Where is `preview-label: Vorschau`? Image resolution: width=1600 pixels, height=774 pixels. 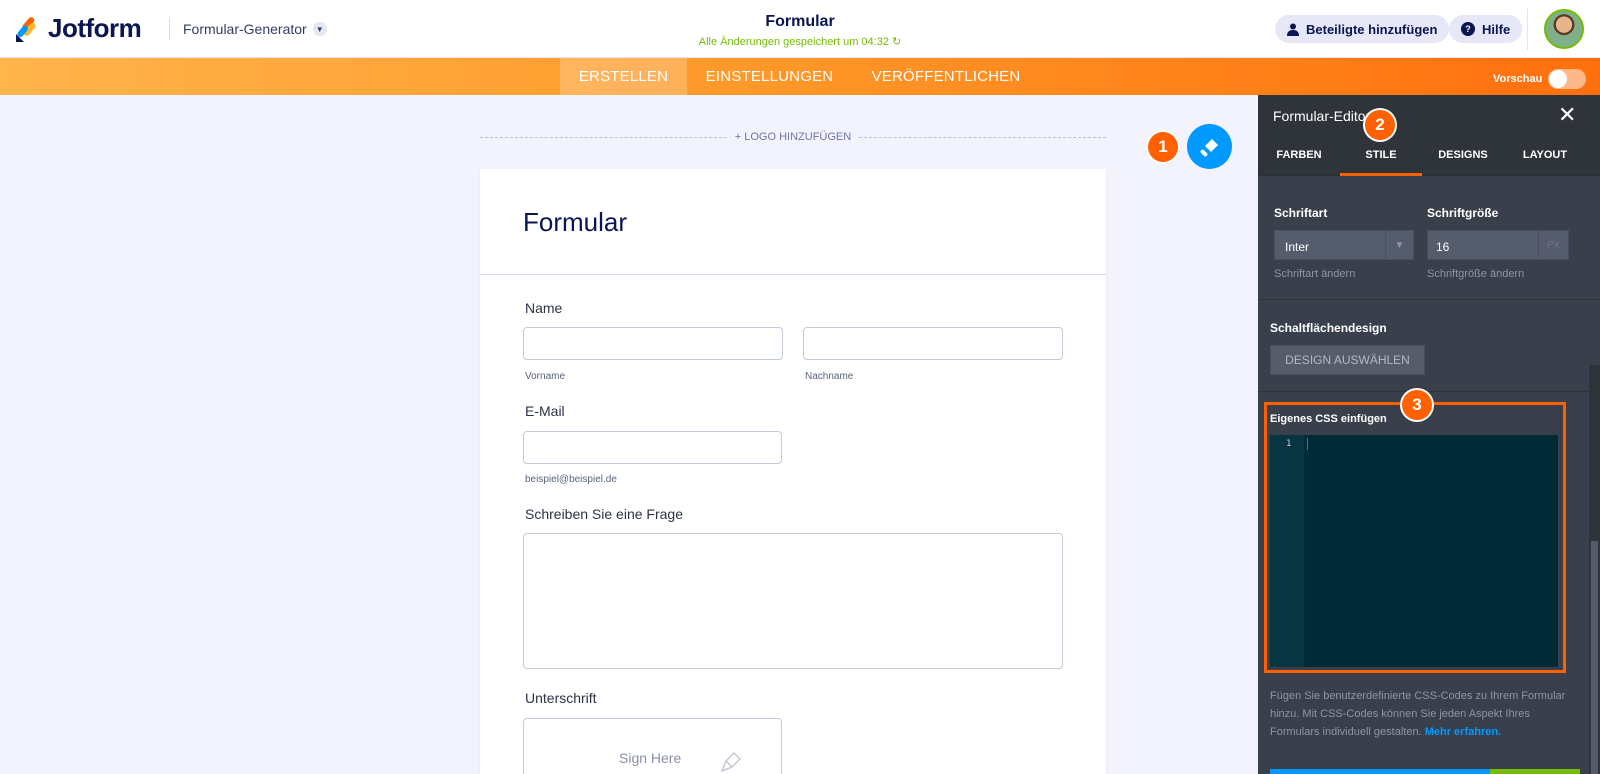
preview-label: Vorschau is located at coordinates (1518, 79).